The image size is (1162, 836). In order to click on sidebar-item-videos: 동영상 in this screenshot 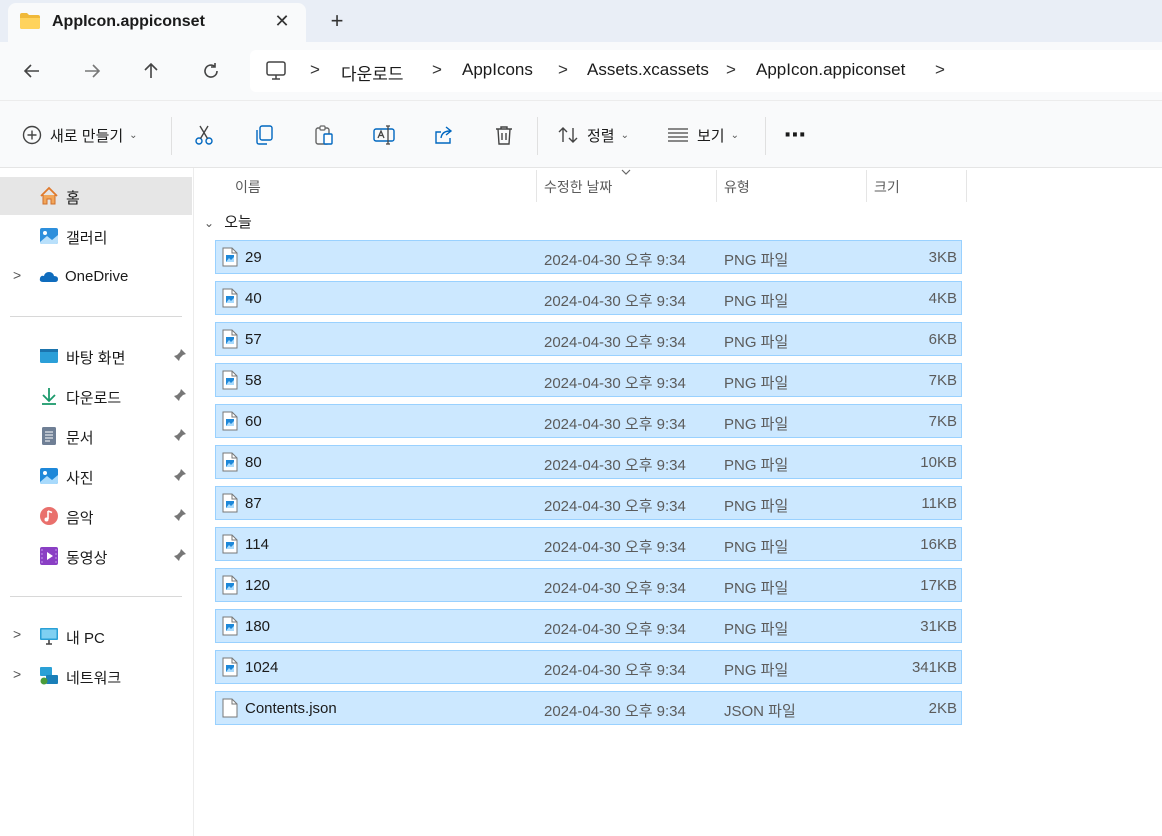, I will do `click(96, 556)`.